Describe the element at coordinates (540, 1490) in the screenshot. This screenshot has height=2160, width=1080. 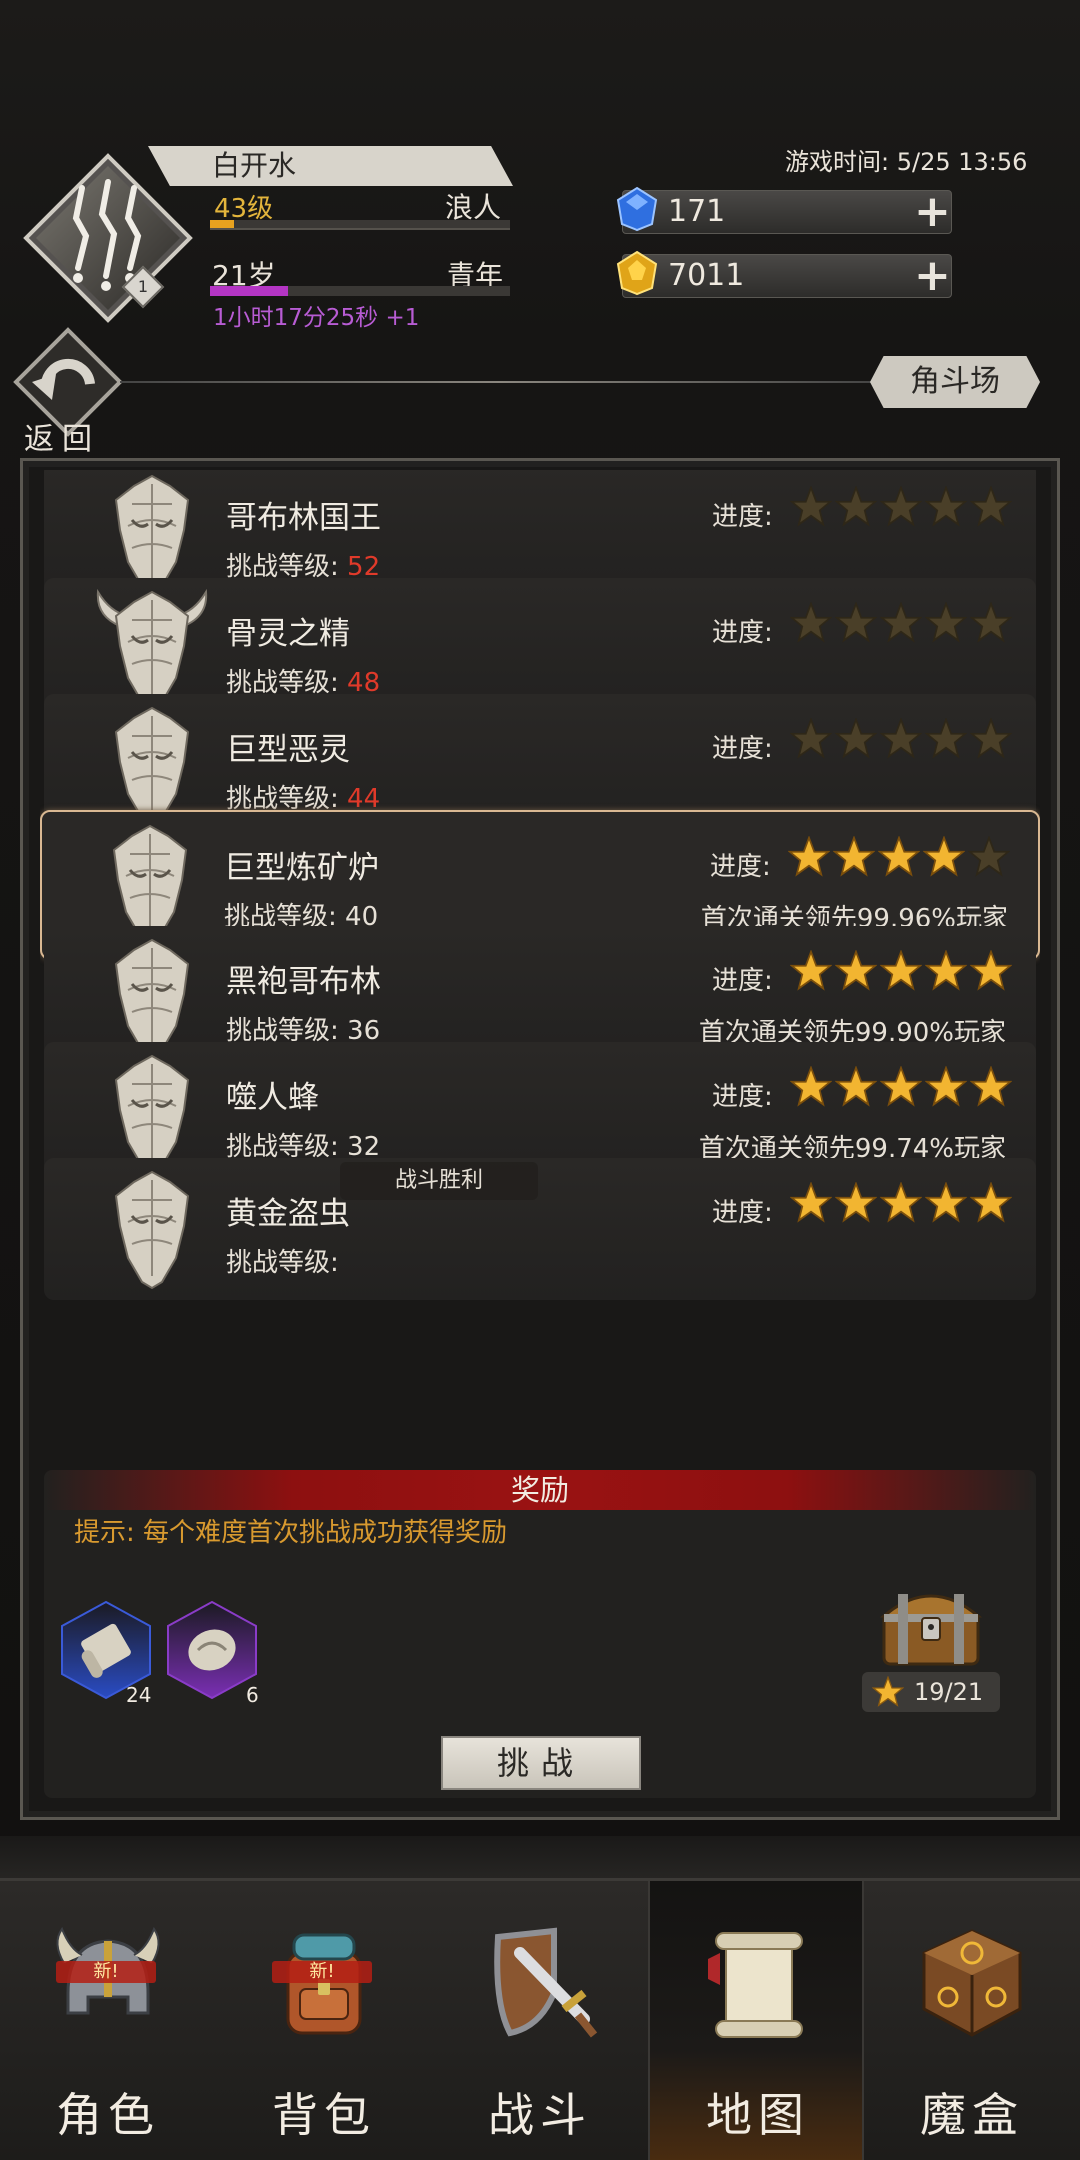
I see `reward-title: 奖励` at that location.